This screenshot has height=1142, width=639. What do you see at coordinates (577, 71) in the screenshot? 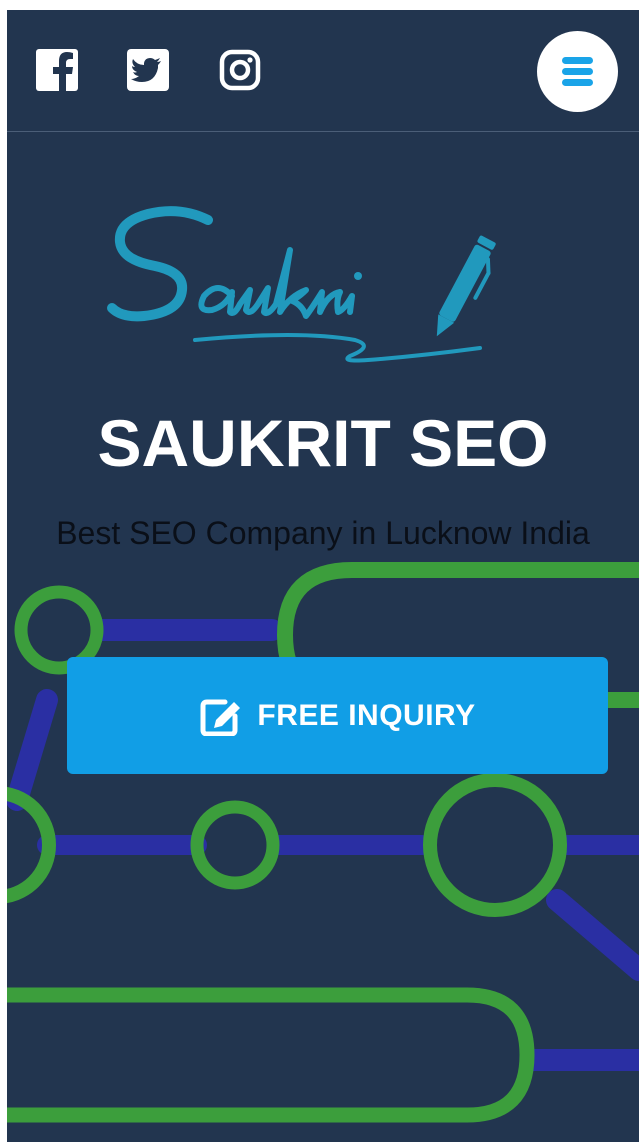
I see `hamburger-menu-button` at bounding box center [577, 71].